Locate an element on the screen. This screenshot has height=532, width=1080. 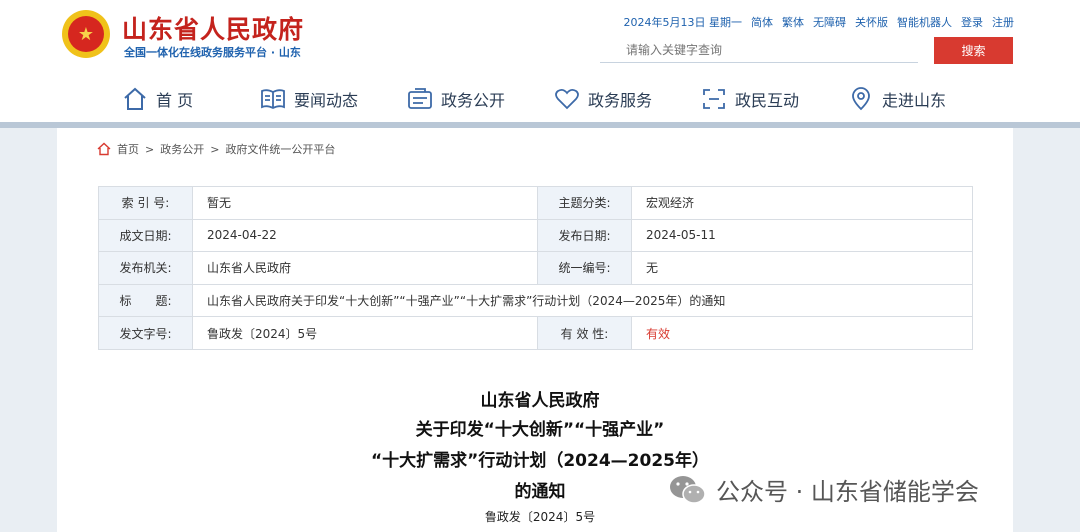
link-accessibility: 无障碍 is located at coordinates (829, 22).